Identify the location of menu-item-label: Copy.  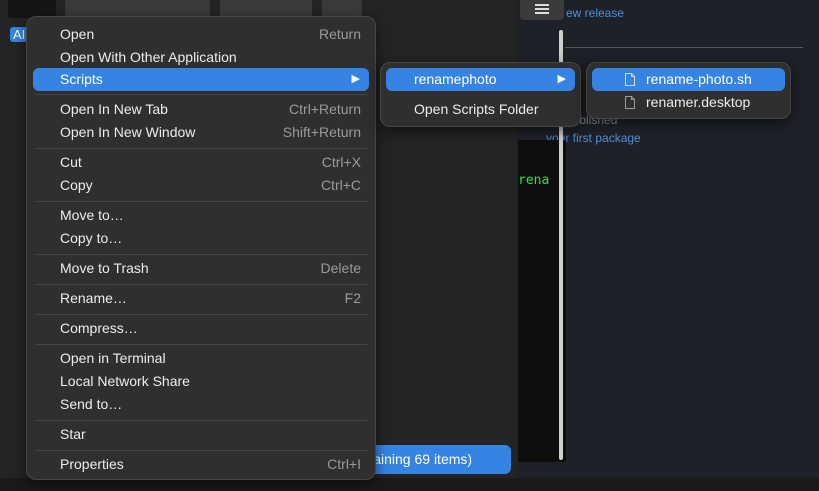
(76, 185).